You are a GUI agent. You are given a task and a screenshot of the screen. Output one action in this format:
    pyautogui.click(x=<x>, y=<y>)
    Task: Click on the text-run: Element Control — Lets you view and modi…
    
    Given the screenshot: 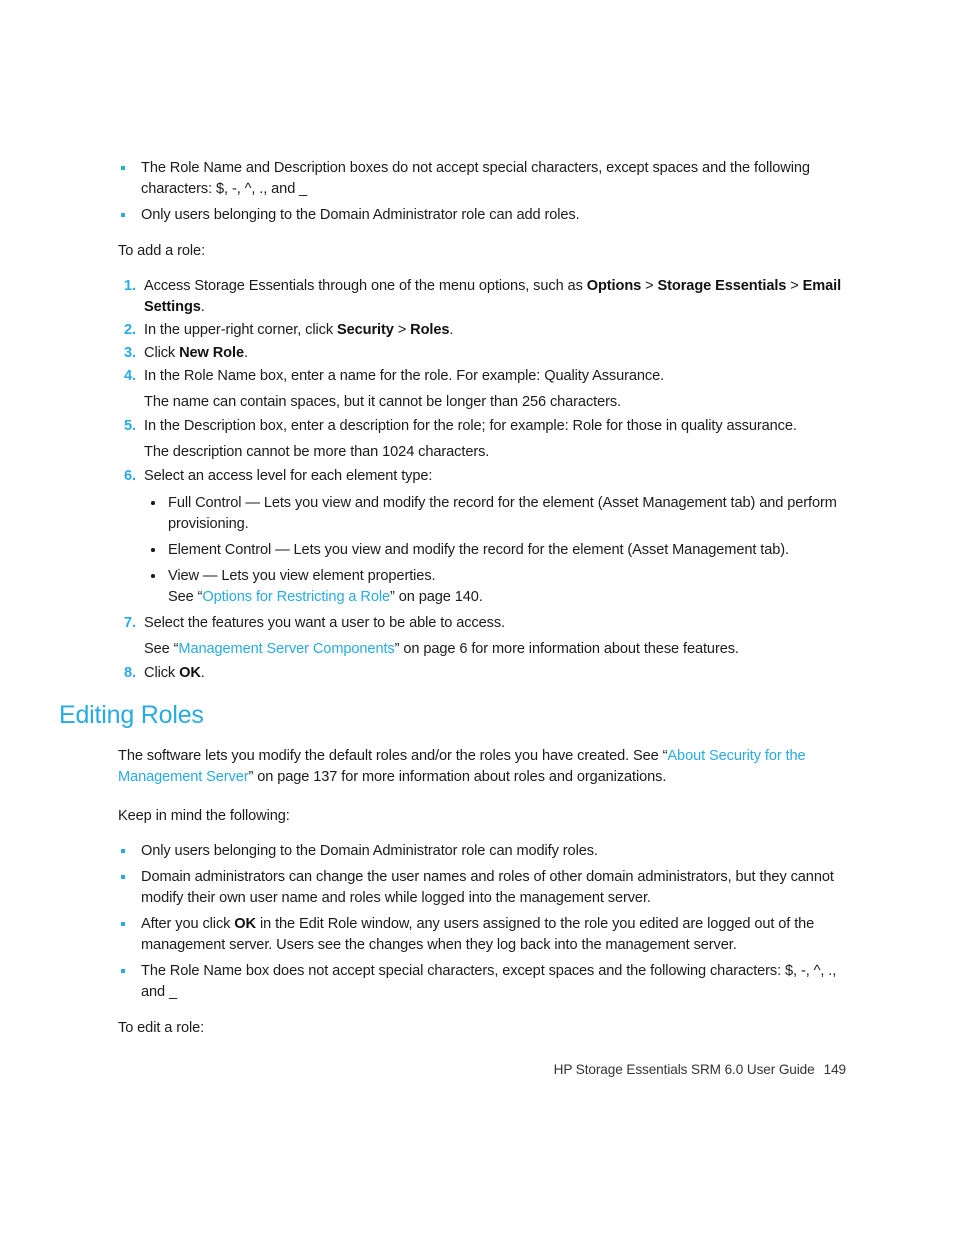 What is the action you would take?
    pyautogui.click(x=478, y=550)
    